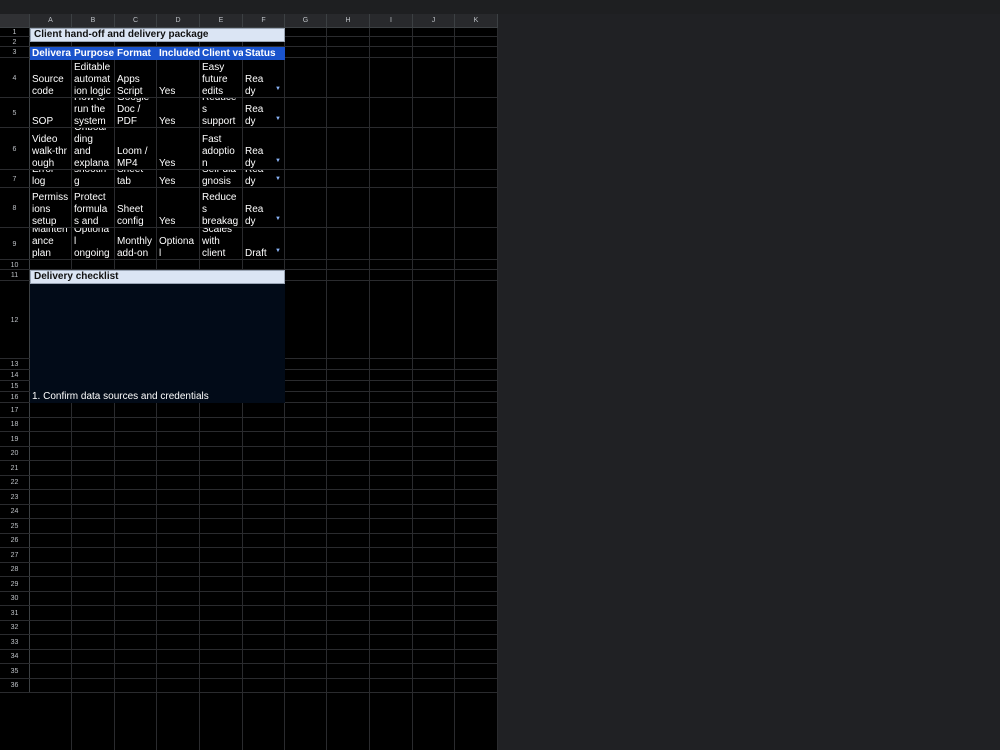 This screenshot has height=750, width=1000. What do you see at coordinates (15, 511) in the screenshot?
I see `row-header-24: 24` at bounding box center [15, 511].